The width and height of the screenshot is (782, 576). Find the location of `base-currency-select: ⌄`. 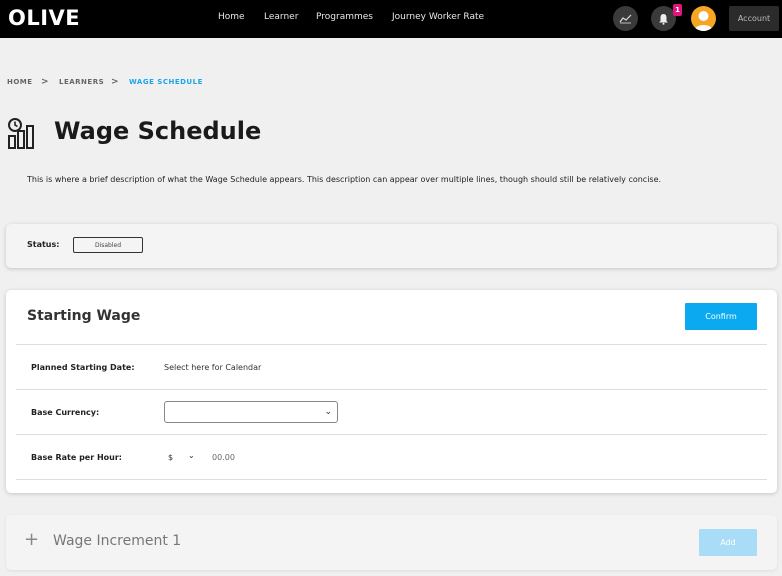

base-currency-select: ⌄ is located at coordinates (251, 412).